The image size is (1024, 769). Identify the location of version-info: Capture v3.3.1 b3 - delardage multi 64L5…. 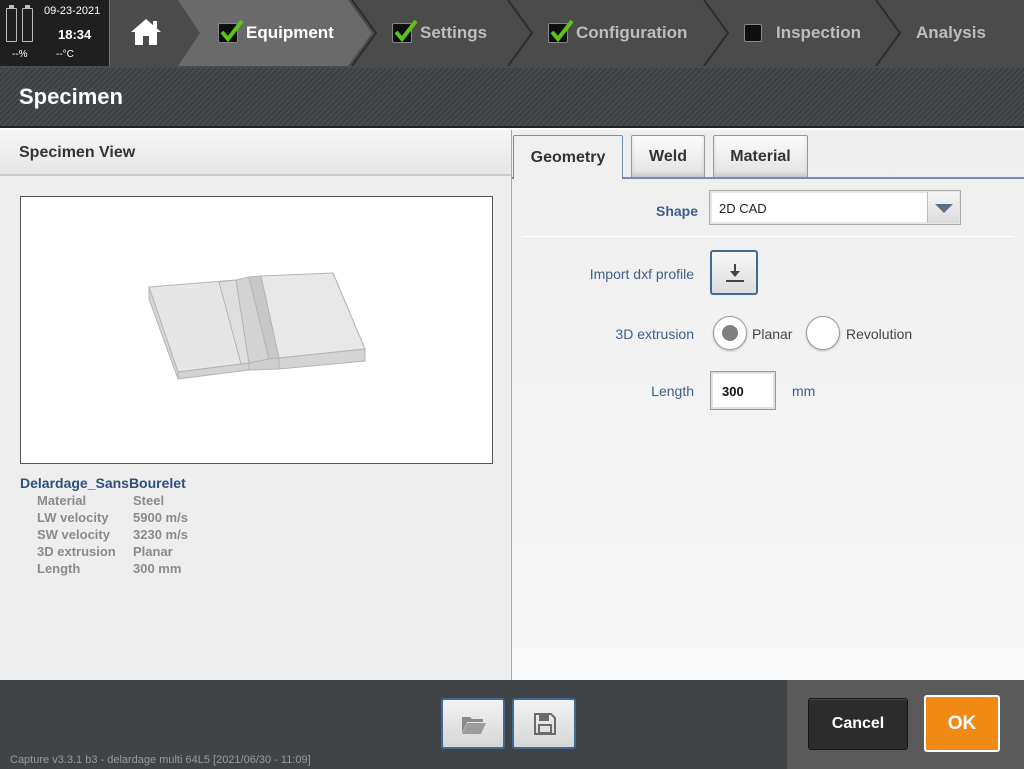
(160, 760).